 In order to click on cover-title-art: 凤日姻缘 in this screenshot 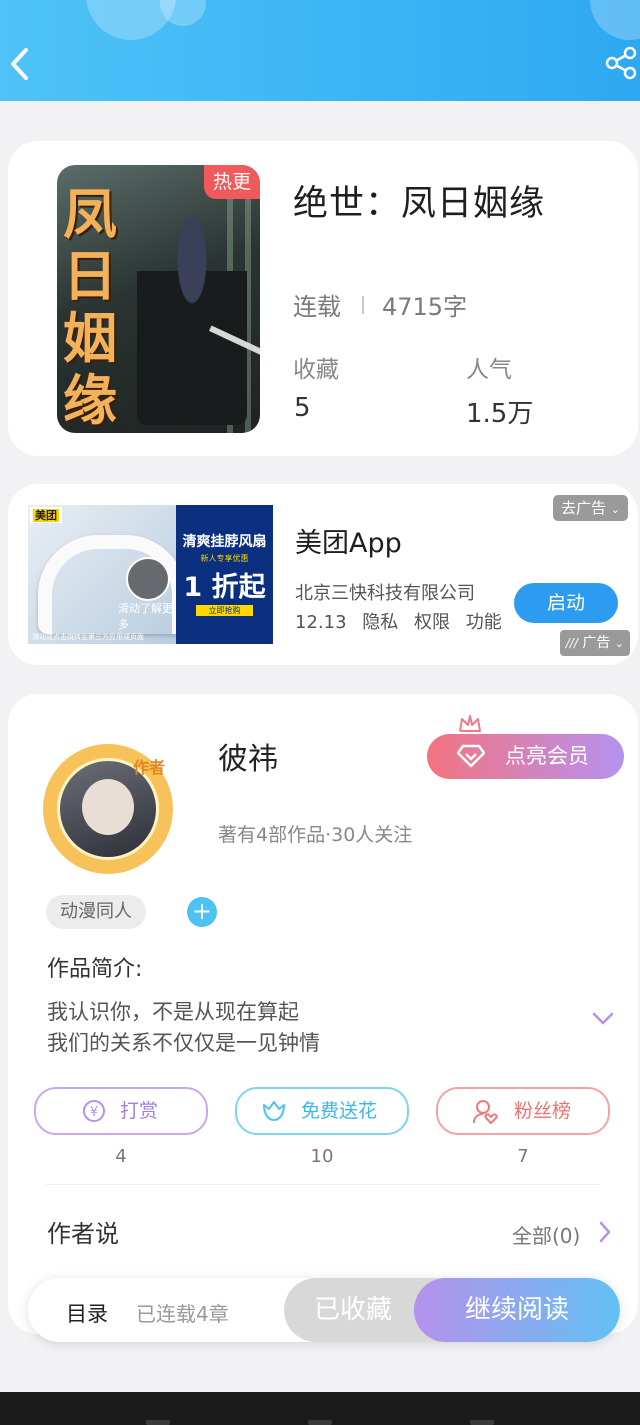, I will do `click(90, 307)`.